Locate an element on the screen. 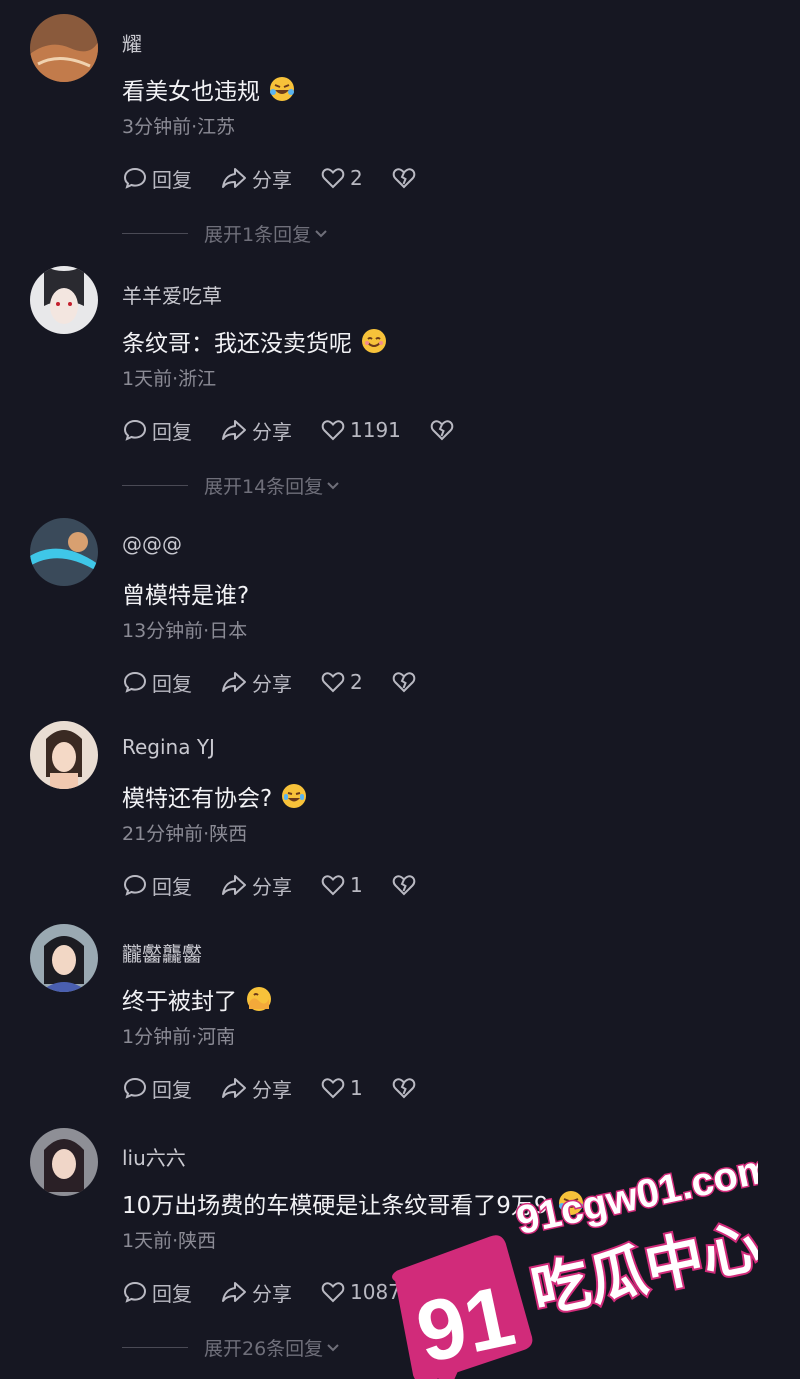 The height and width of the screenshot is (1379, 800). expand-replies-label: 展开1条回复 is located at coordinates (258, 235).